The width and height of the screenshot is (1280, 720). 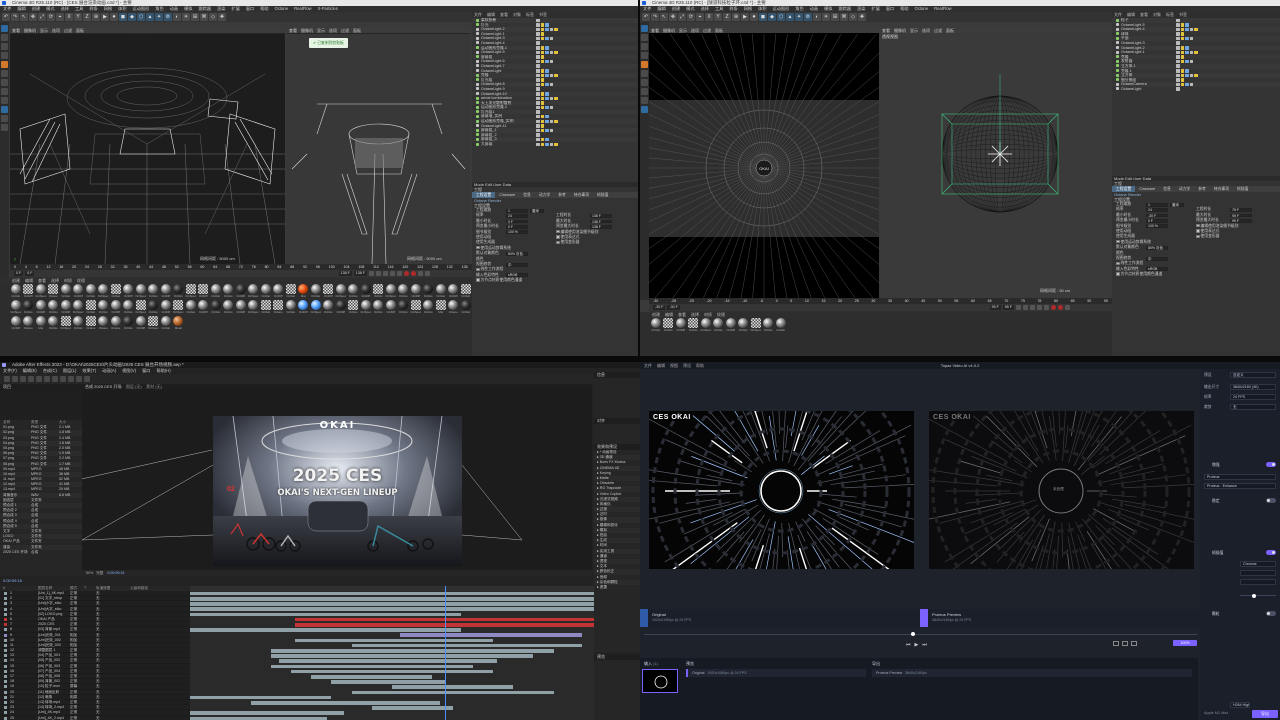 I want to click on toolbar-button-icon: ✚, so click(x=862, y=17).